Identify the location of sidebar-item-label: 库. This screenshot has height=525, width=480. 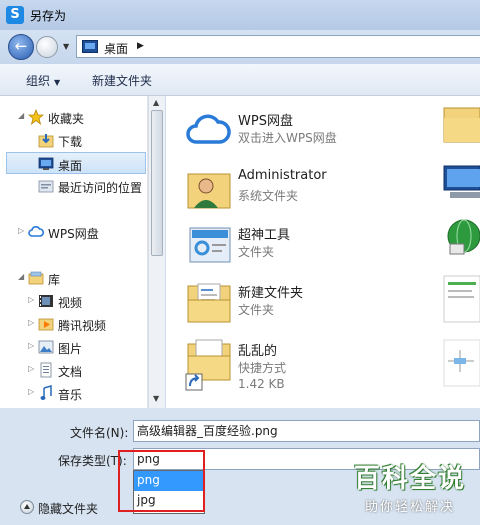
(54, 280).